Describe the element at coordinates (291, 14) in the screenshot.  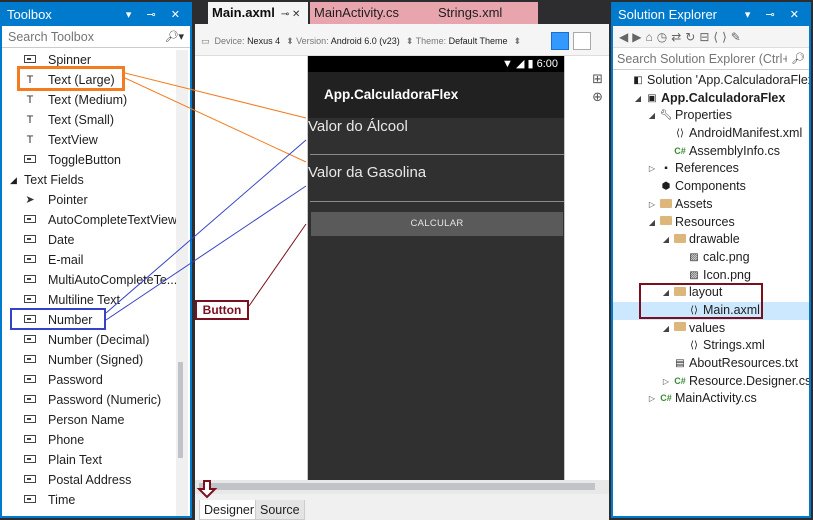
I see `pin-icon: ⊸ ✕` at that location.